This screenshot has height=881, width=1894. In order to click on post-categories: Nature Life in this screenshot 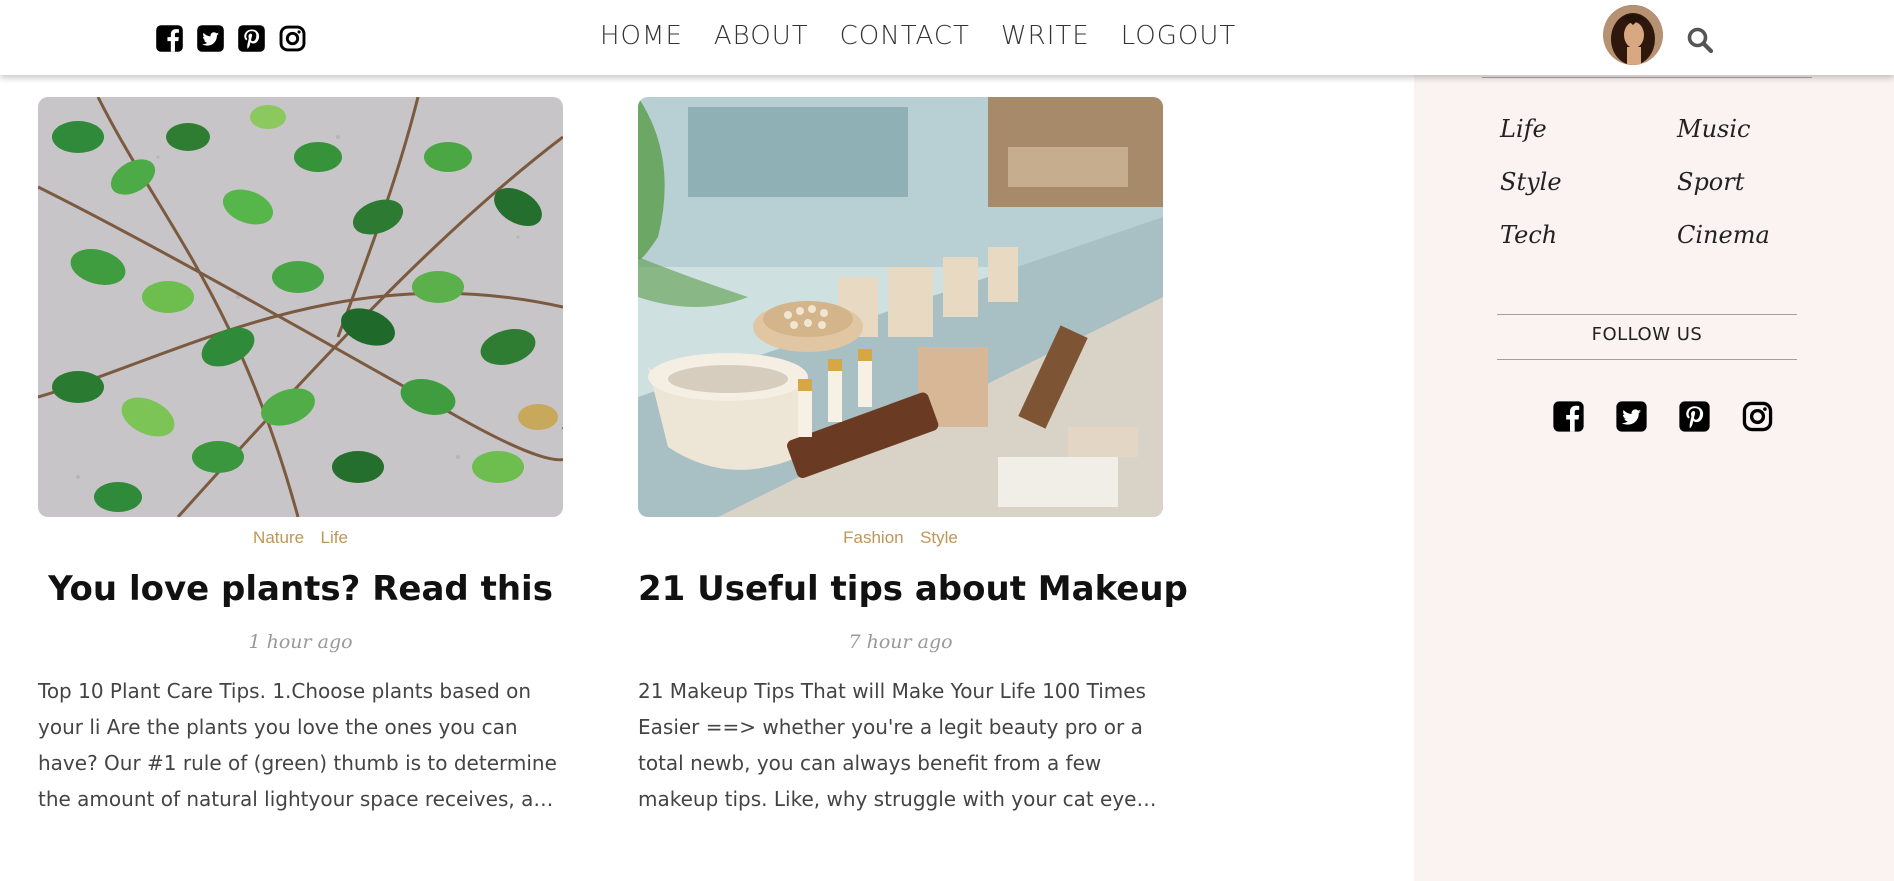, I will do `click(300, 538)`.